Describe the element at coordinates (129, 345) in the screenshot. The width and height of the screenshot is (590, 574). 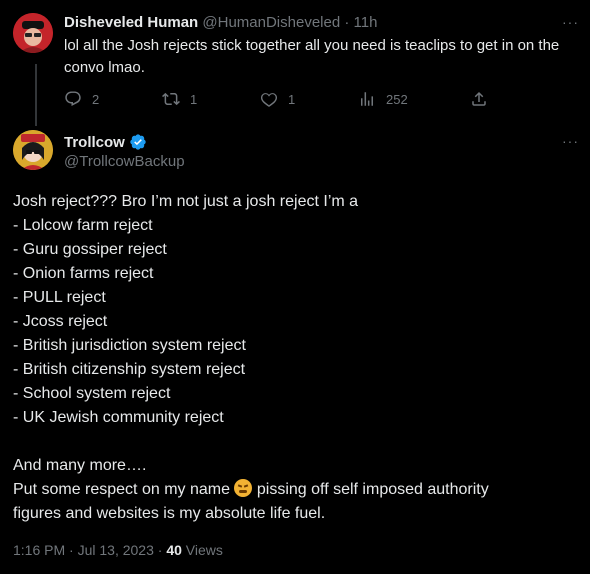
I see `tweet-line: - British jurisdiction system reject` at that location.